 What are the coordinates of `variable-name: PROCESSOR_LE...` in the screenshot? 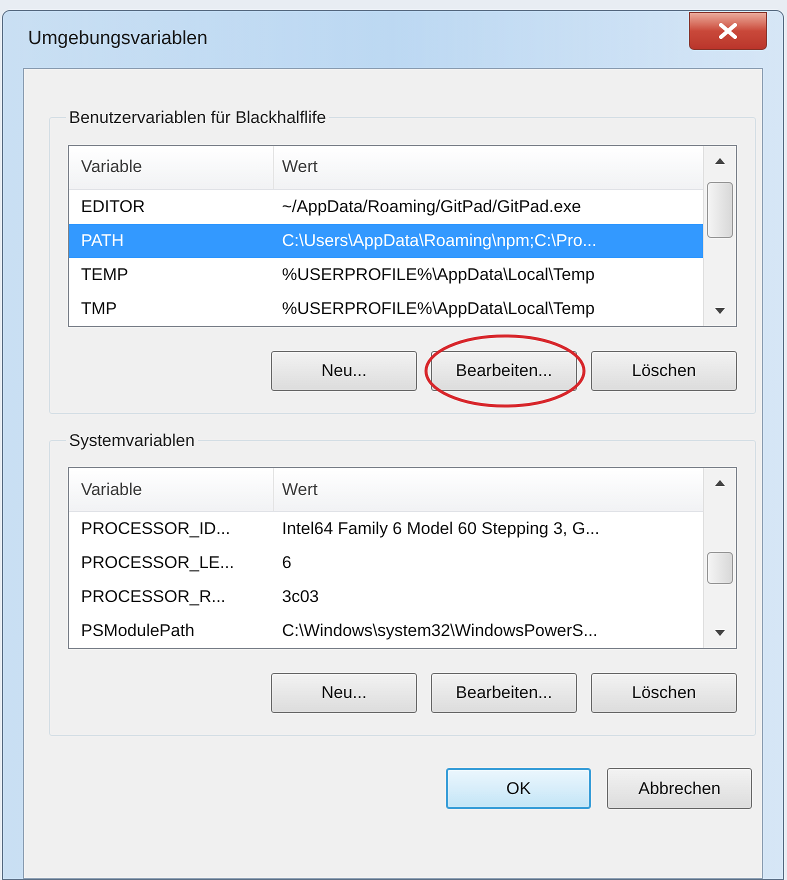 It's located at (158, 563).